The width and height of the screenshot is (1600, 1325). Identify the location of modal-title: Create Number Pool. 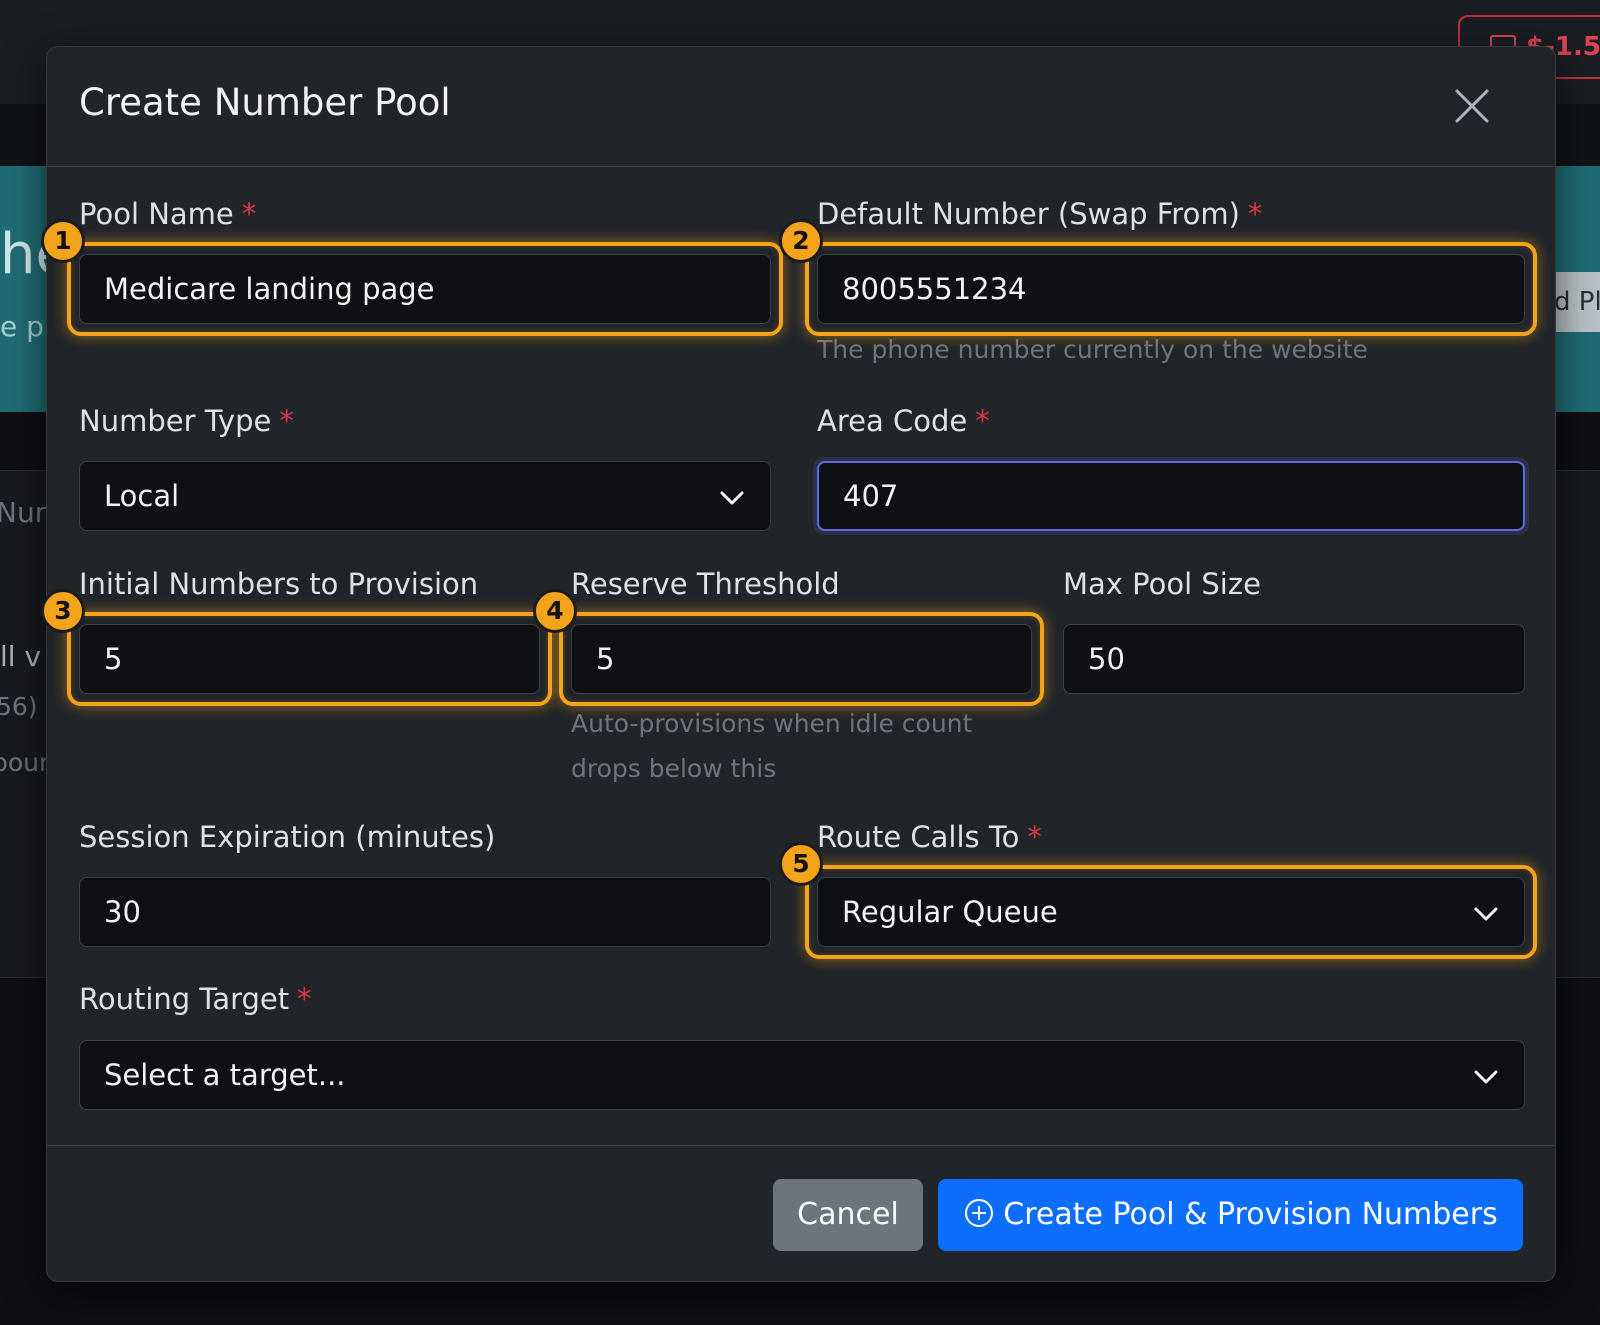
(265, 102).